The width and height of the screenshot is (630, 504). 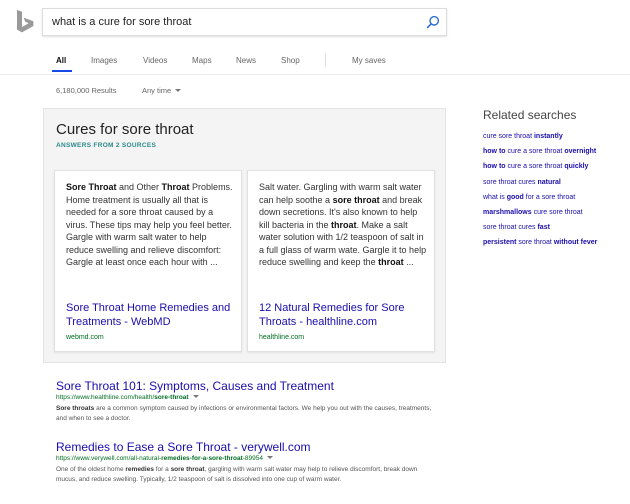 What do you see at coordinates (555, 166) in the screenshot?
I see `related-search-link: how to cure a sore throat quickly` at bounding box center [555, 166].